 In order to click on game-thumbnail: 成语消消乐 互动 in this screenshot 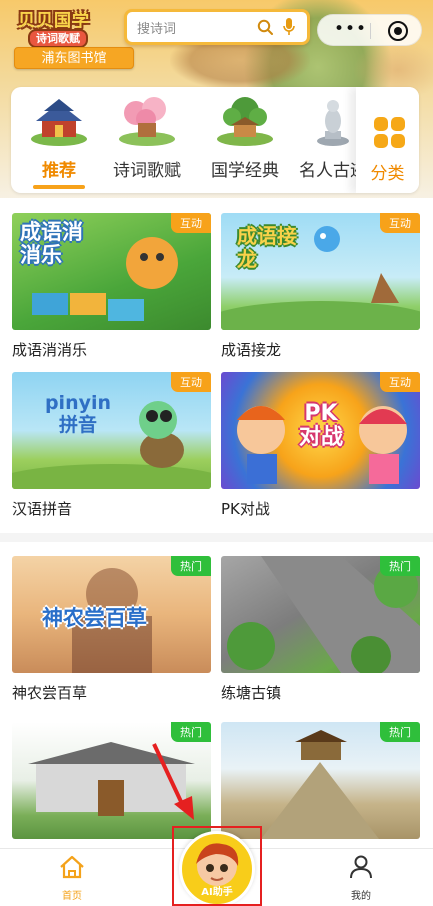, I will do `click(111, 271)`.